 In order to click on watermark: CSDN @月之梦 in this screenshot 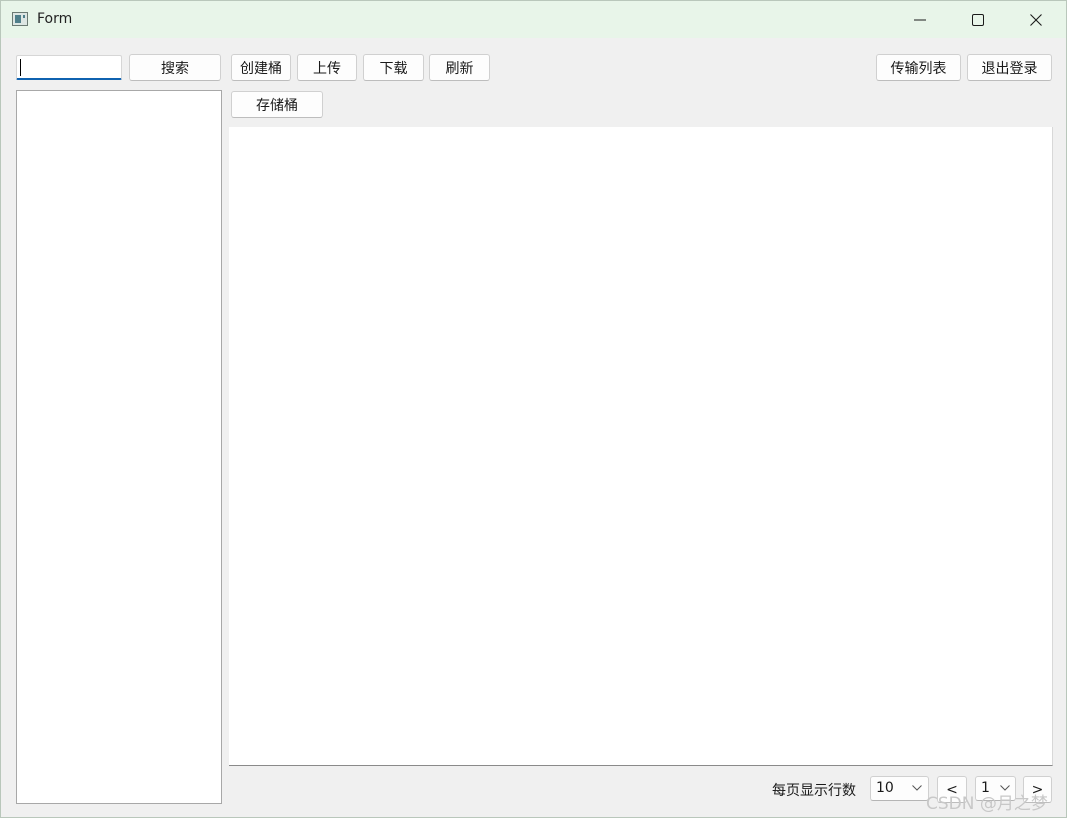, I will do `click(987, 804)`.